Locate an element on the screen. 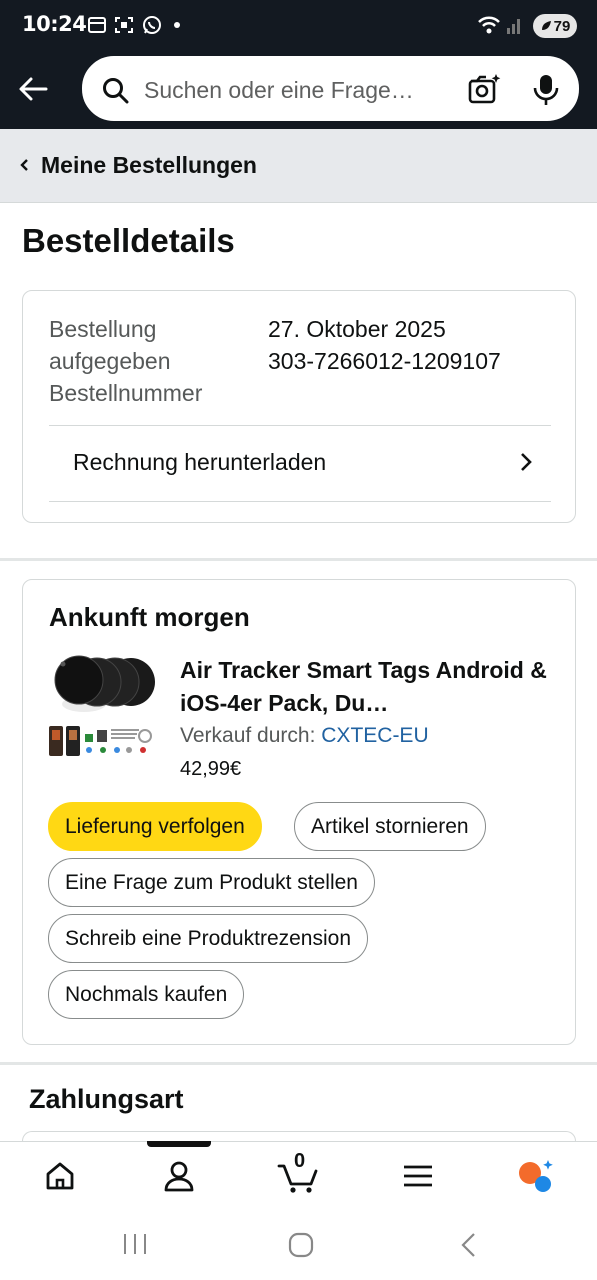 This screenshot has width=597, height=1280. order-labels: Bestellung aufgegeben Bestellnummer is located at coordinates (149, 361).